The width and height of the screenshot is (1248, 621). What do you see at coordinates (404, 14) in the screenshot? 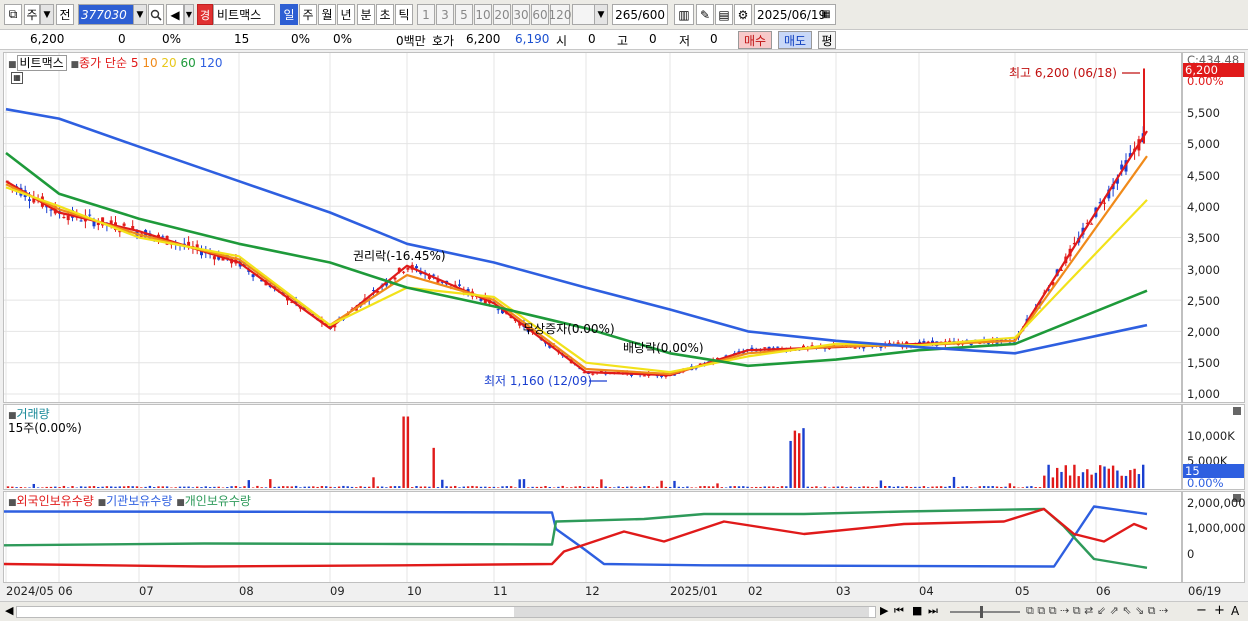
I see `period-tick: 틱` at bounding box center [404, 14].